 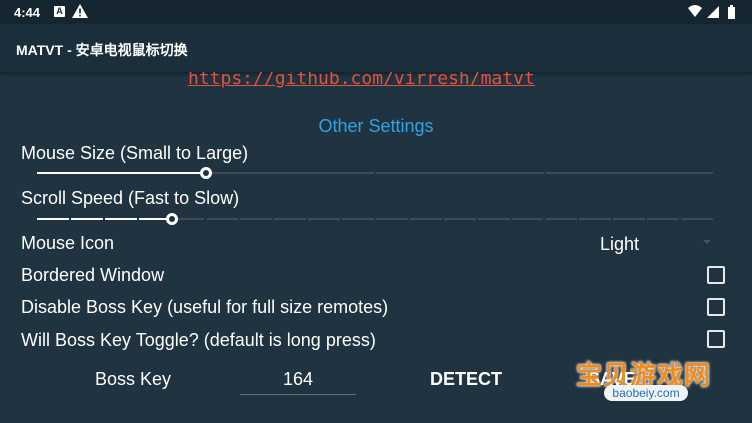 What do you see at coordinates (93, 275) in the screenshot?
I see `bordered-window-label: Bordered Window` at bounding box center [93, 275].